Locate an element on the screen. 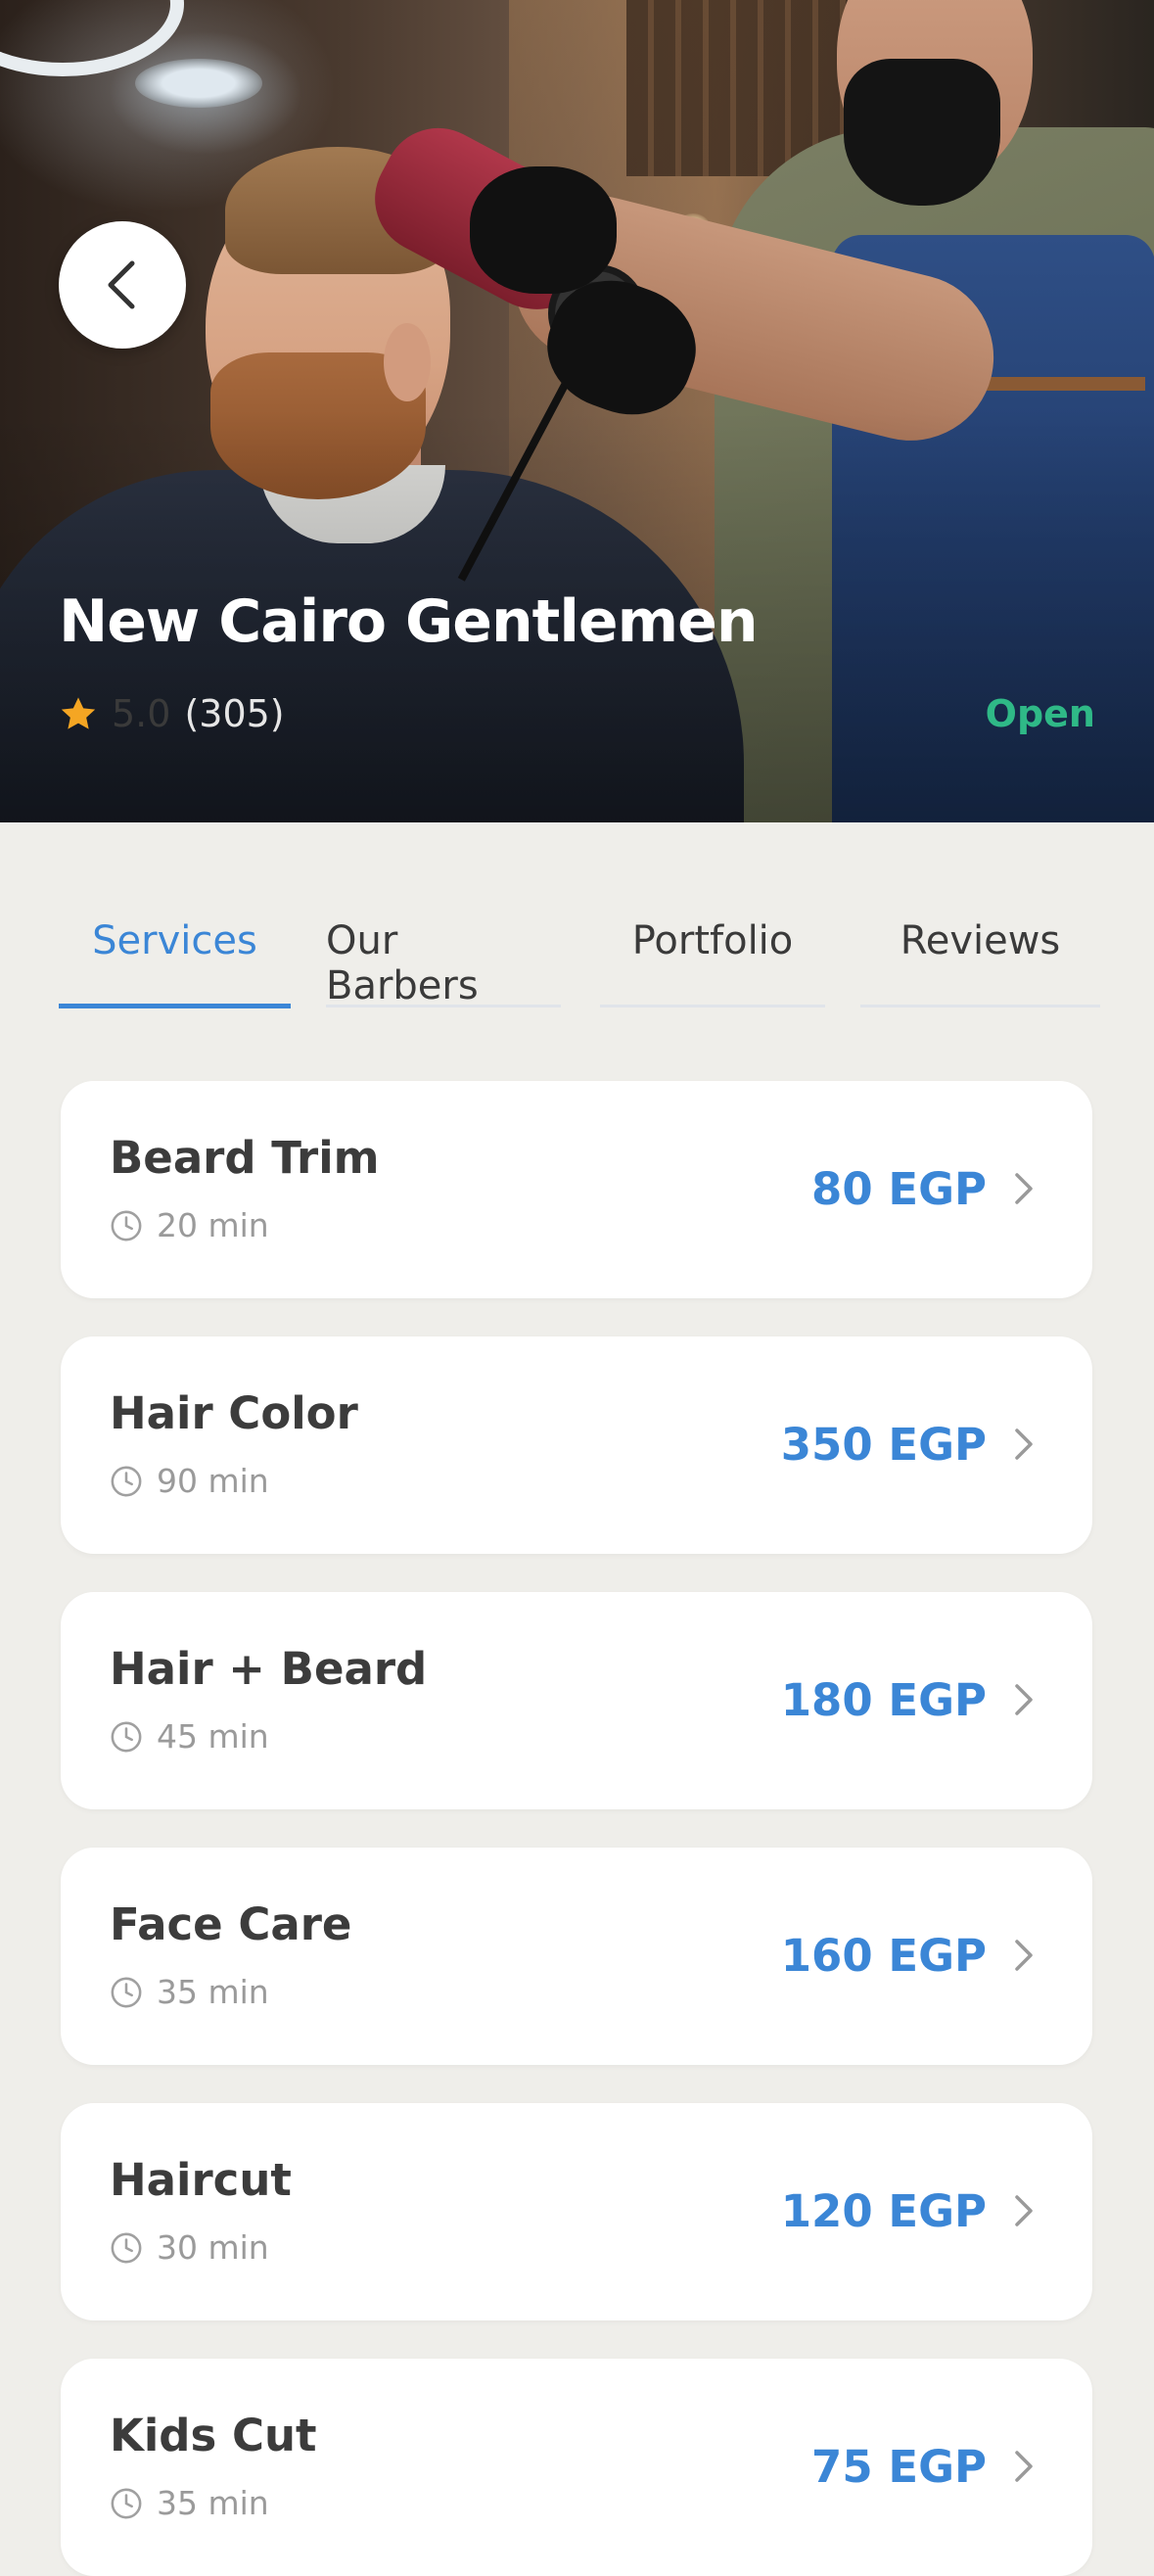 The image size is (1154, 2576). service-name: Kids Cut is located at coordinates (213, 2435).